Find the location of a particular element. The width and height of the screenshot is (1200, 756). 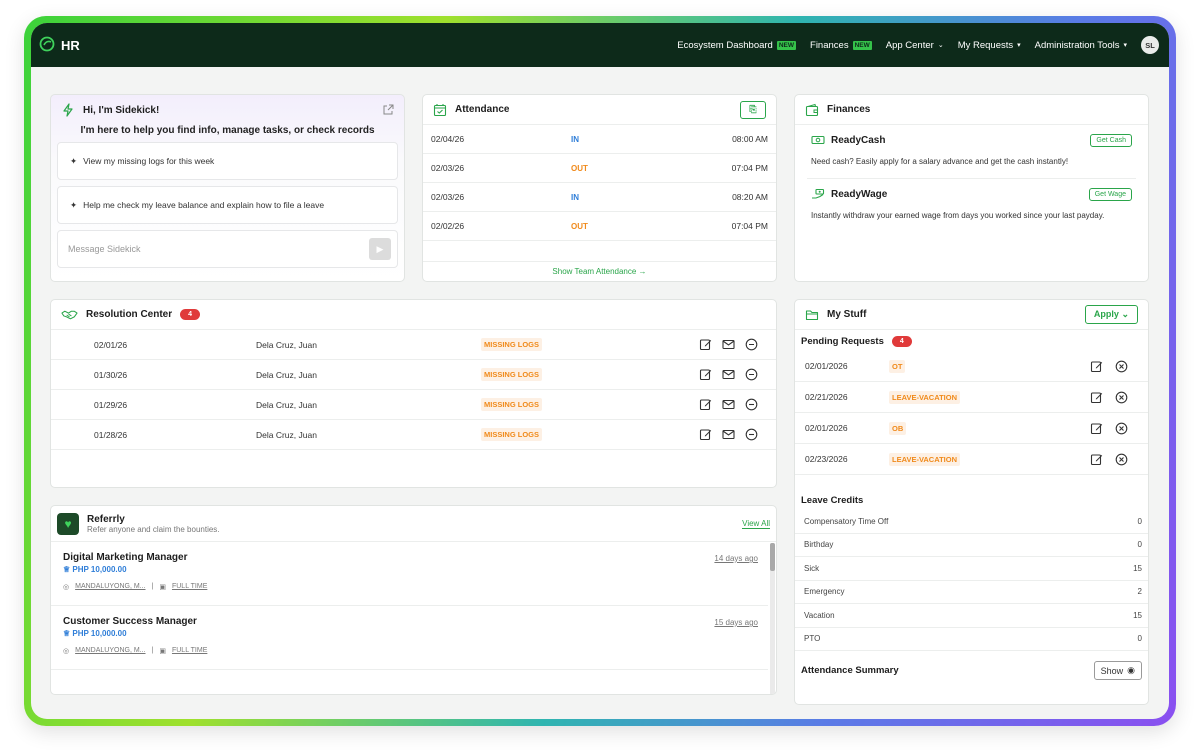

readycash-title-row: ReadyCash Get Cash is located at coordinates (971, 140).